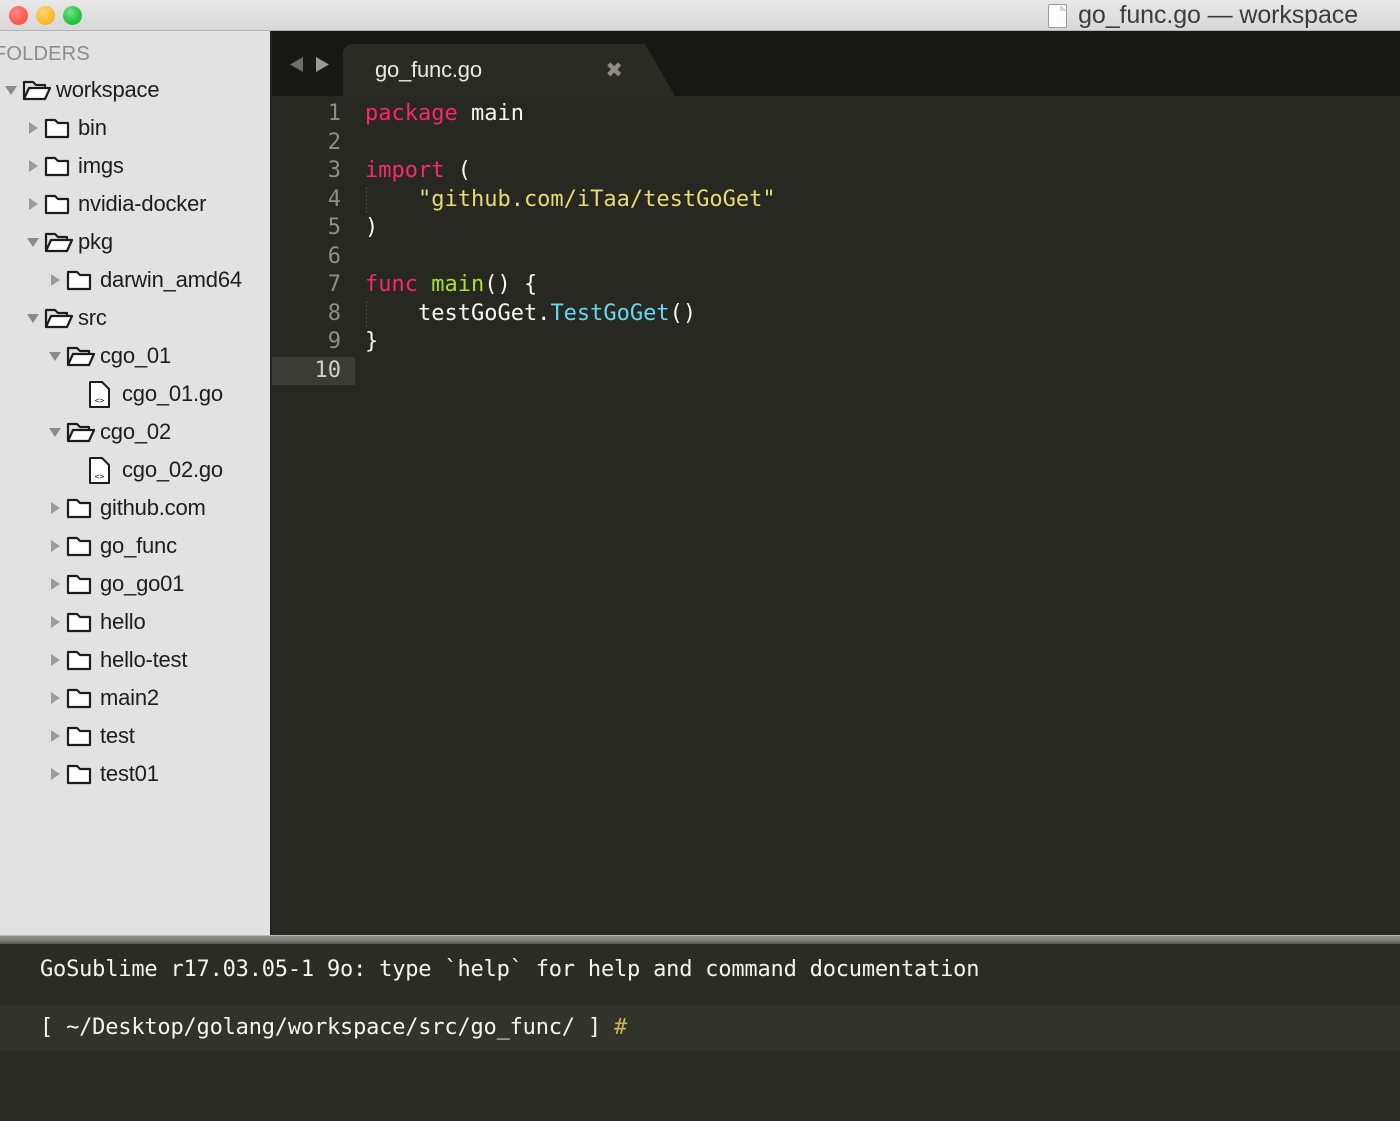  I want to click on tree-item-label: cgo_02, so click(135, 431).